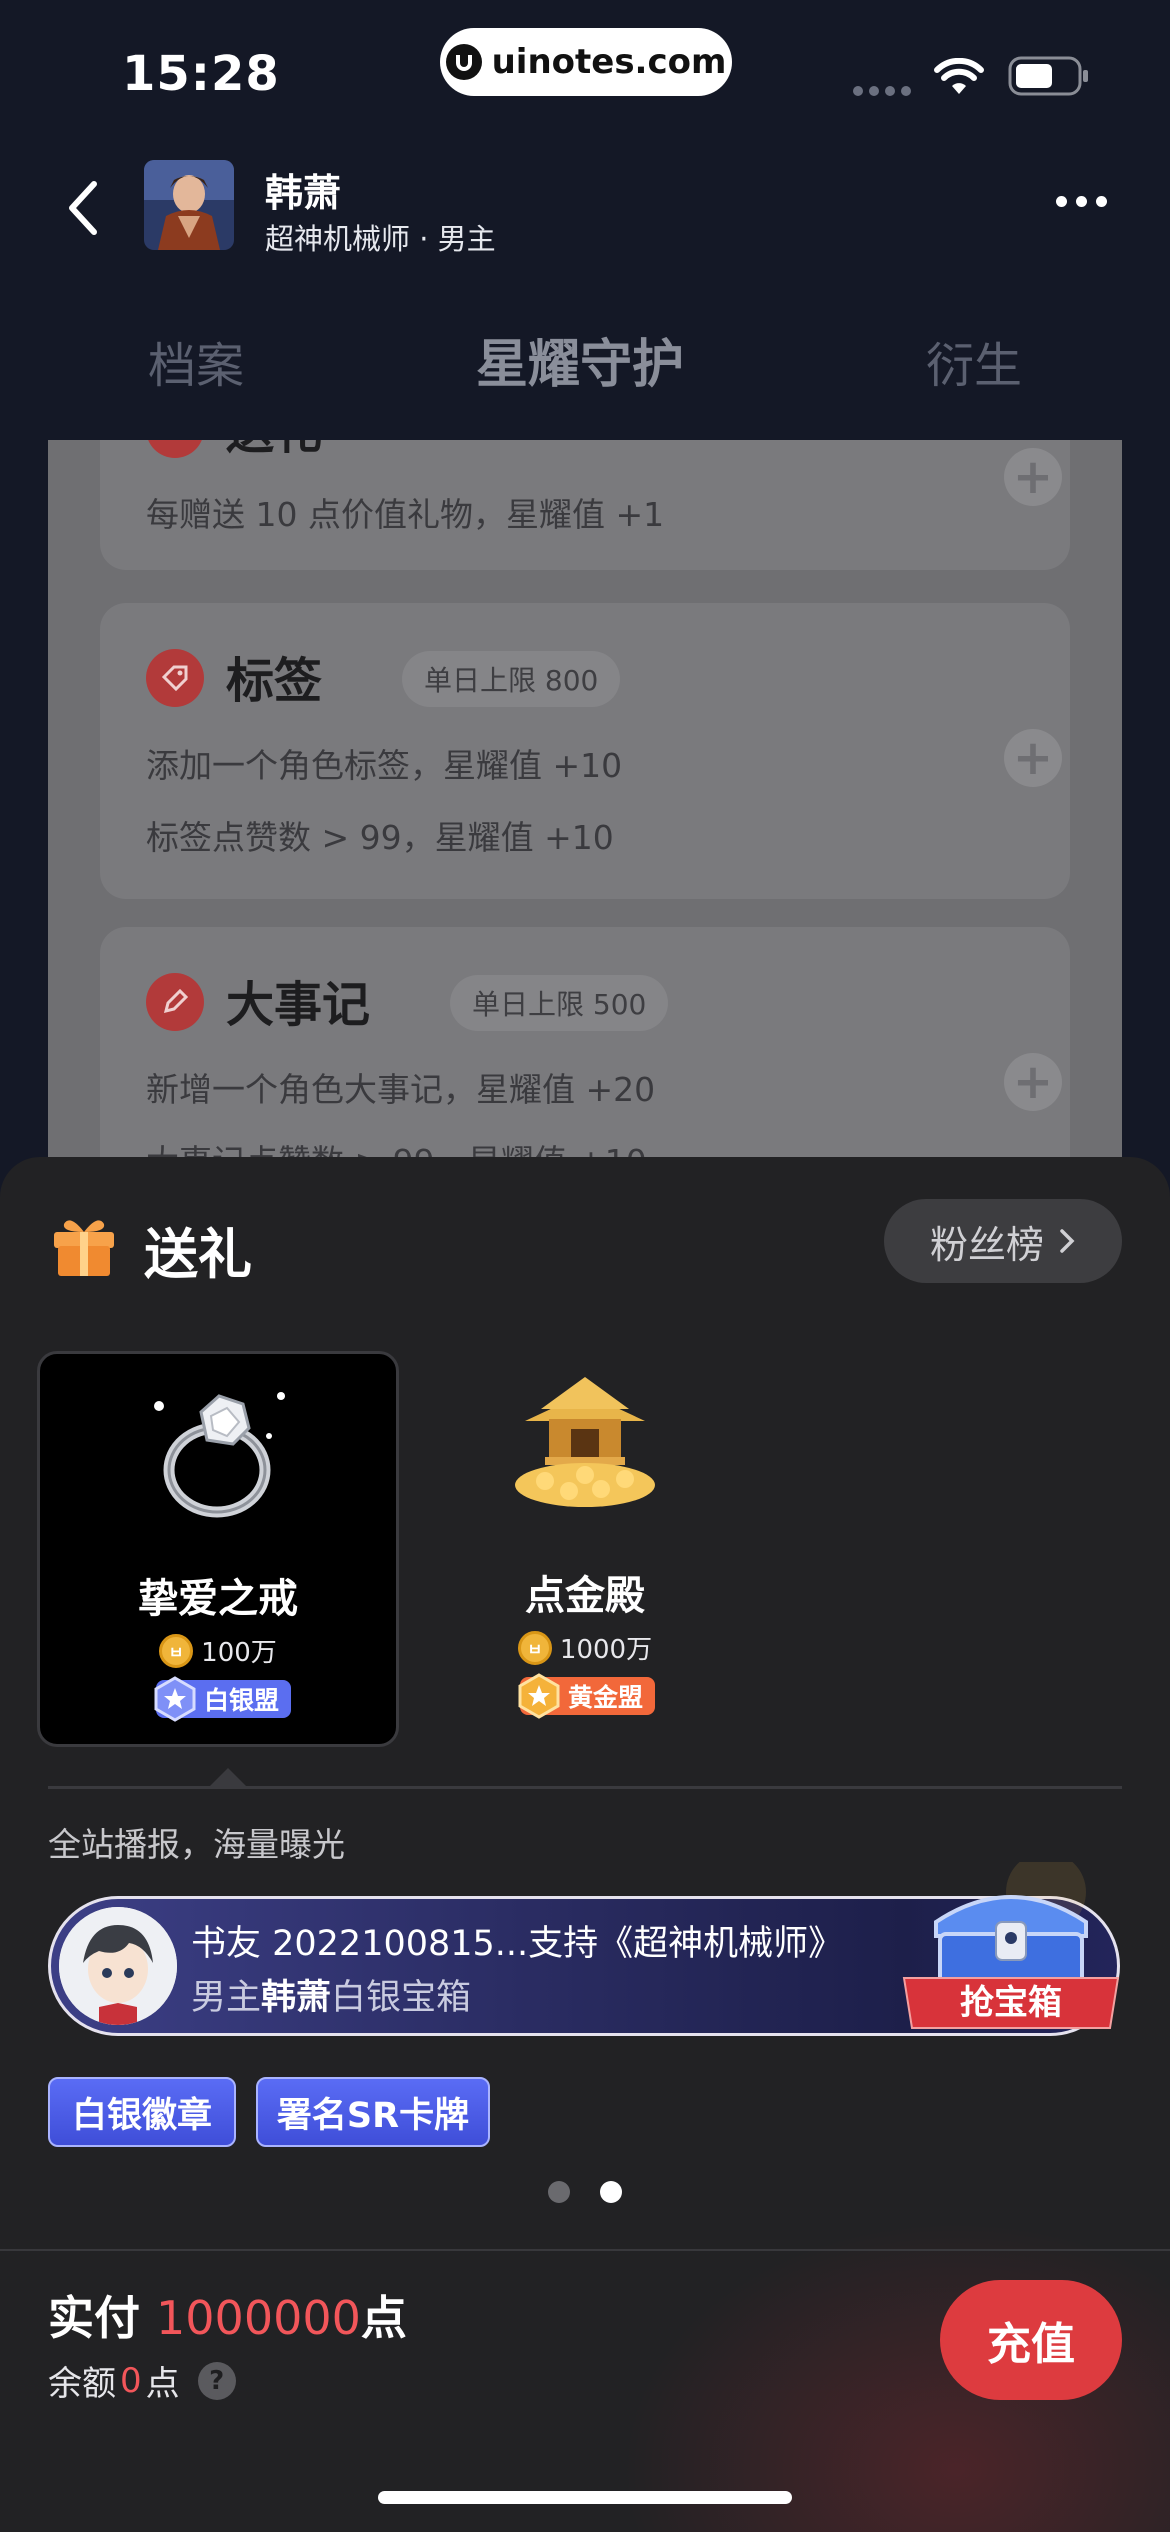 Image resolution: width=1170 pixels, height=2532 pixels. I want to click on gold-hex-icon, so click(539, 1696).